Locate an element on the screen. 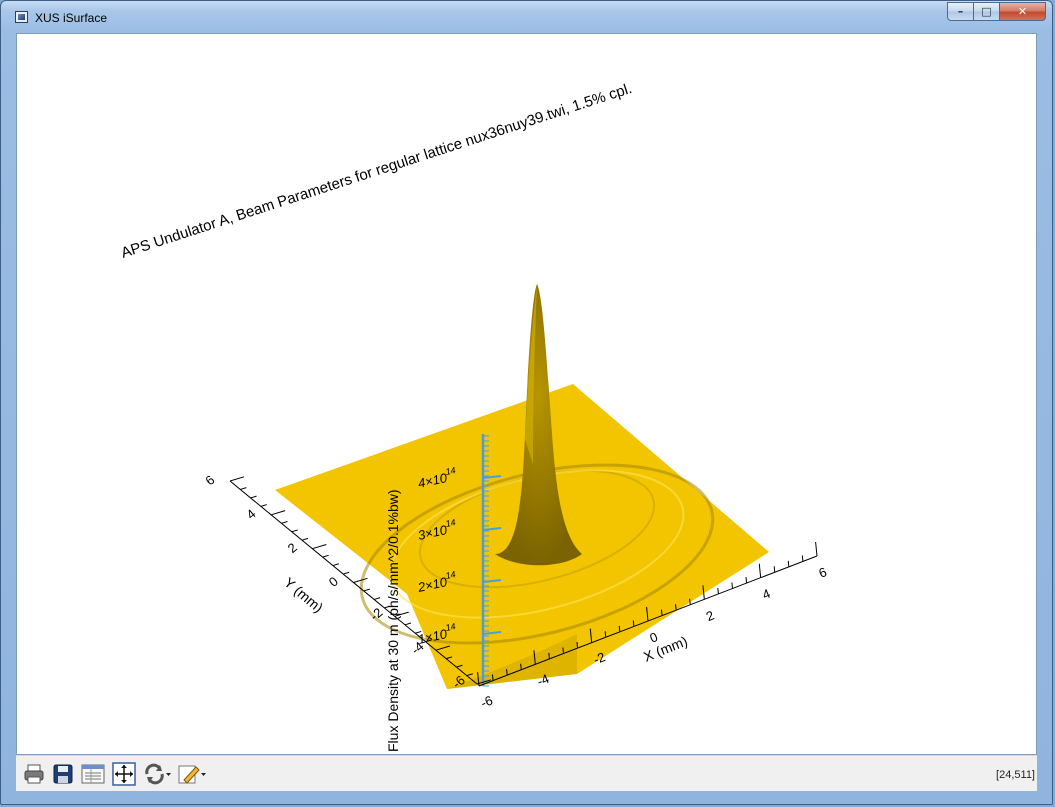  x-axis-tick-label: 6 is located at coordinates (823, 572).